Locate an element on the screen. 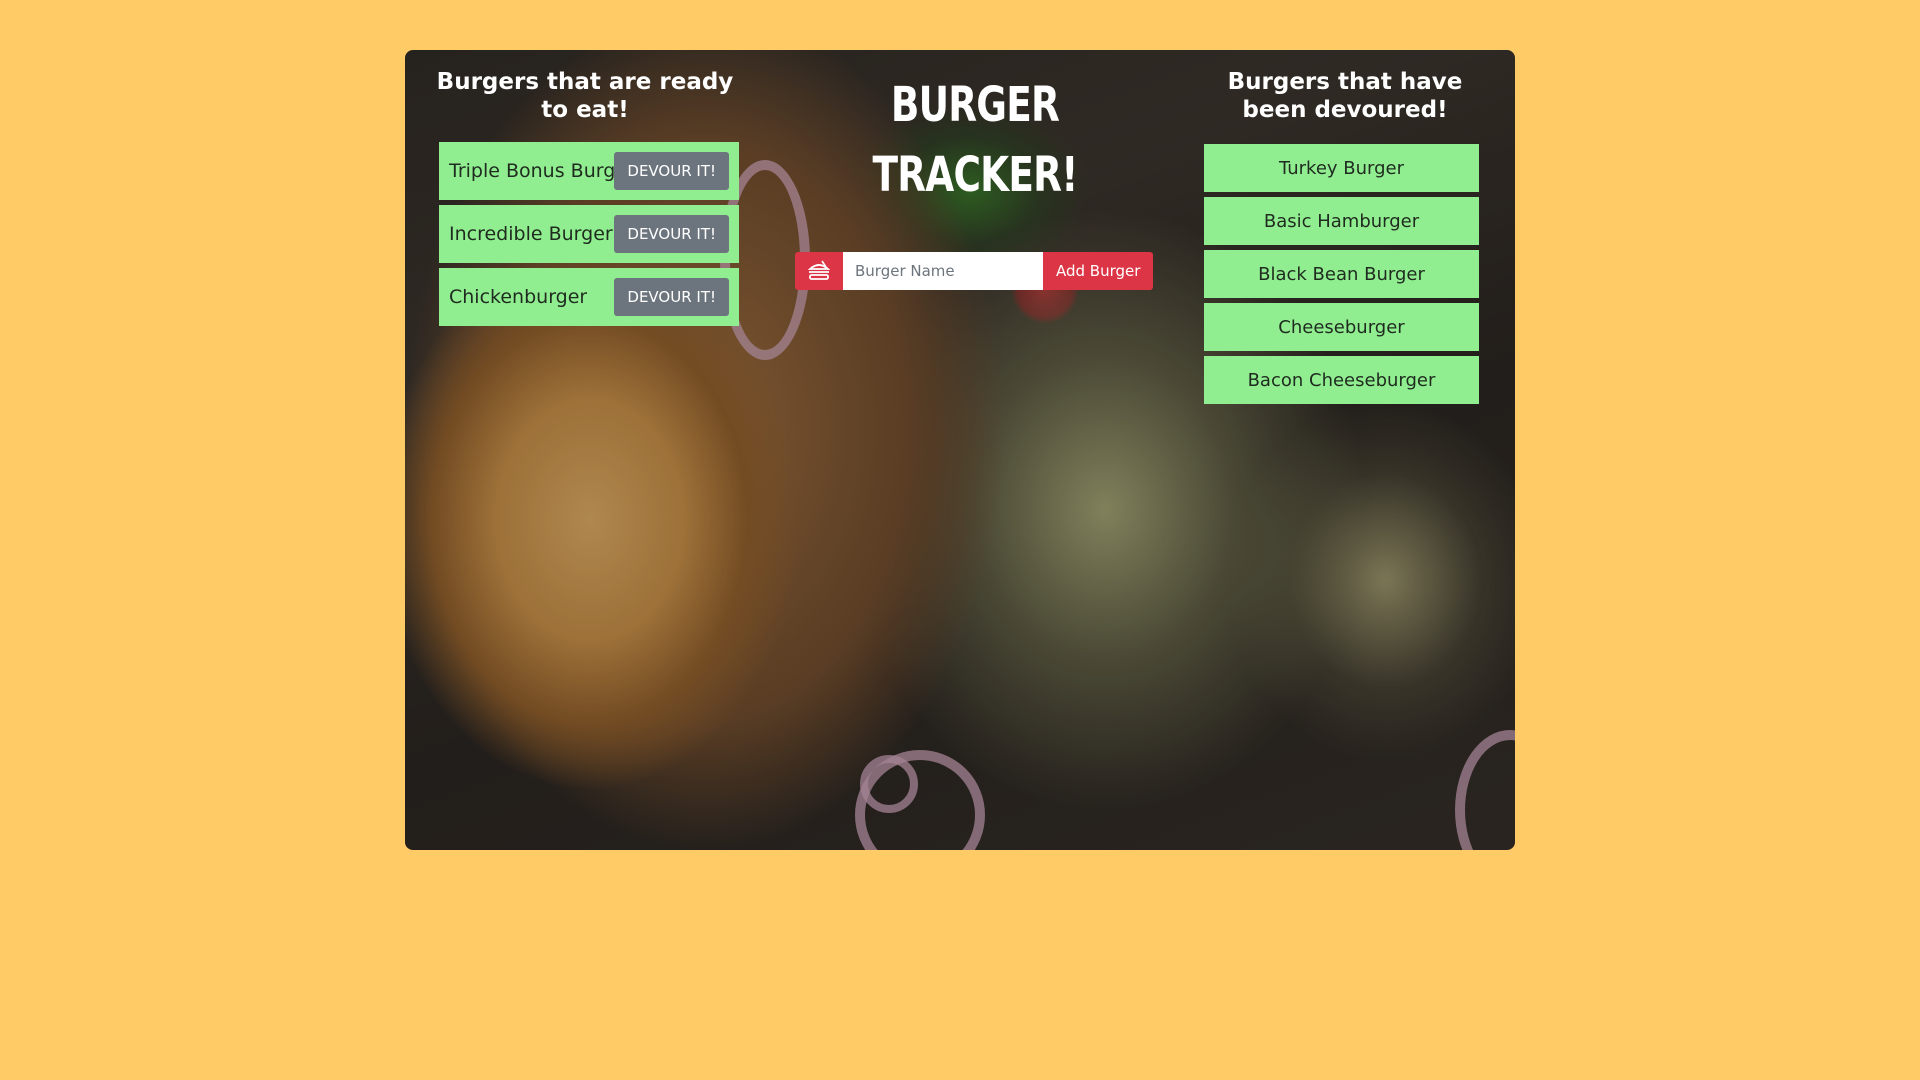 Image resolution: width=1920 pixels, height=1080 pixels. center-column: BURGER TRACKER! Add Burger is located at coordinates (975, 180).